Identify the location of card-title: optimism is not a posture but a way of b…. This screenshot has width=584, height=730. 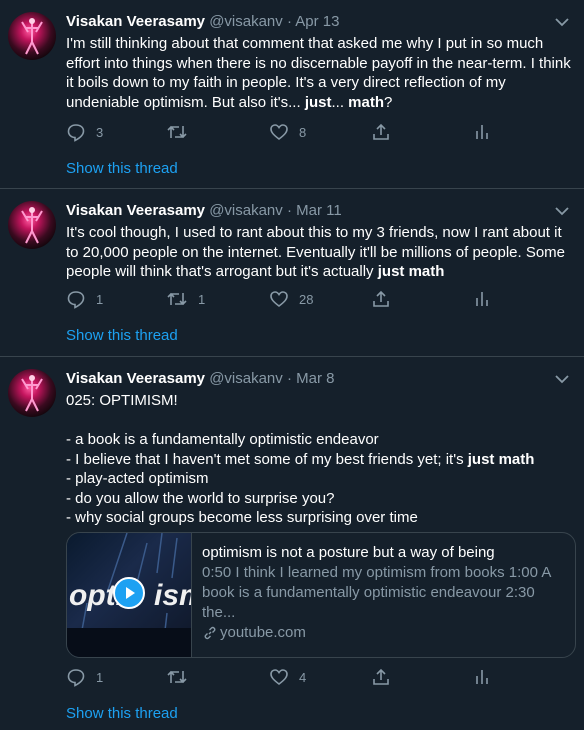
(383, 553).